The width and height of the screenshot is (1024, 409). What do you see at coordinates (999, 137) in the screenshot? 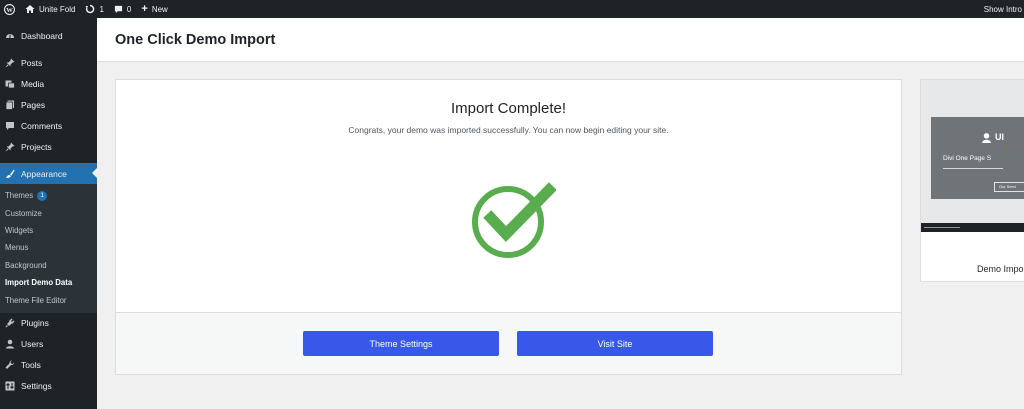
I see `thumbnail-logo: UI` at bounding box center [999, 137].